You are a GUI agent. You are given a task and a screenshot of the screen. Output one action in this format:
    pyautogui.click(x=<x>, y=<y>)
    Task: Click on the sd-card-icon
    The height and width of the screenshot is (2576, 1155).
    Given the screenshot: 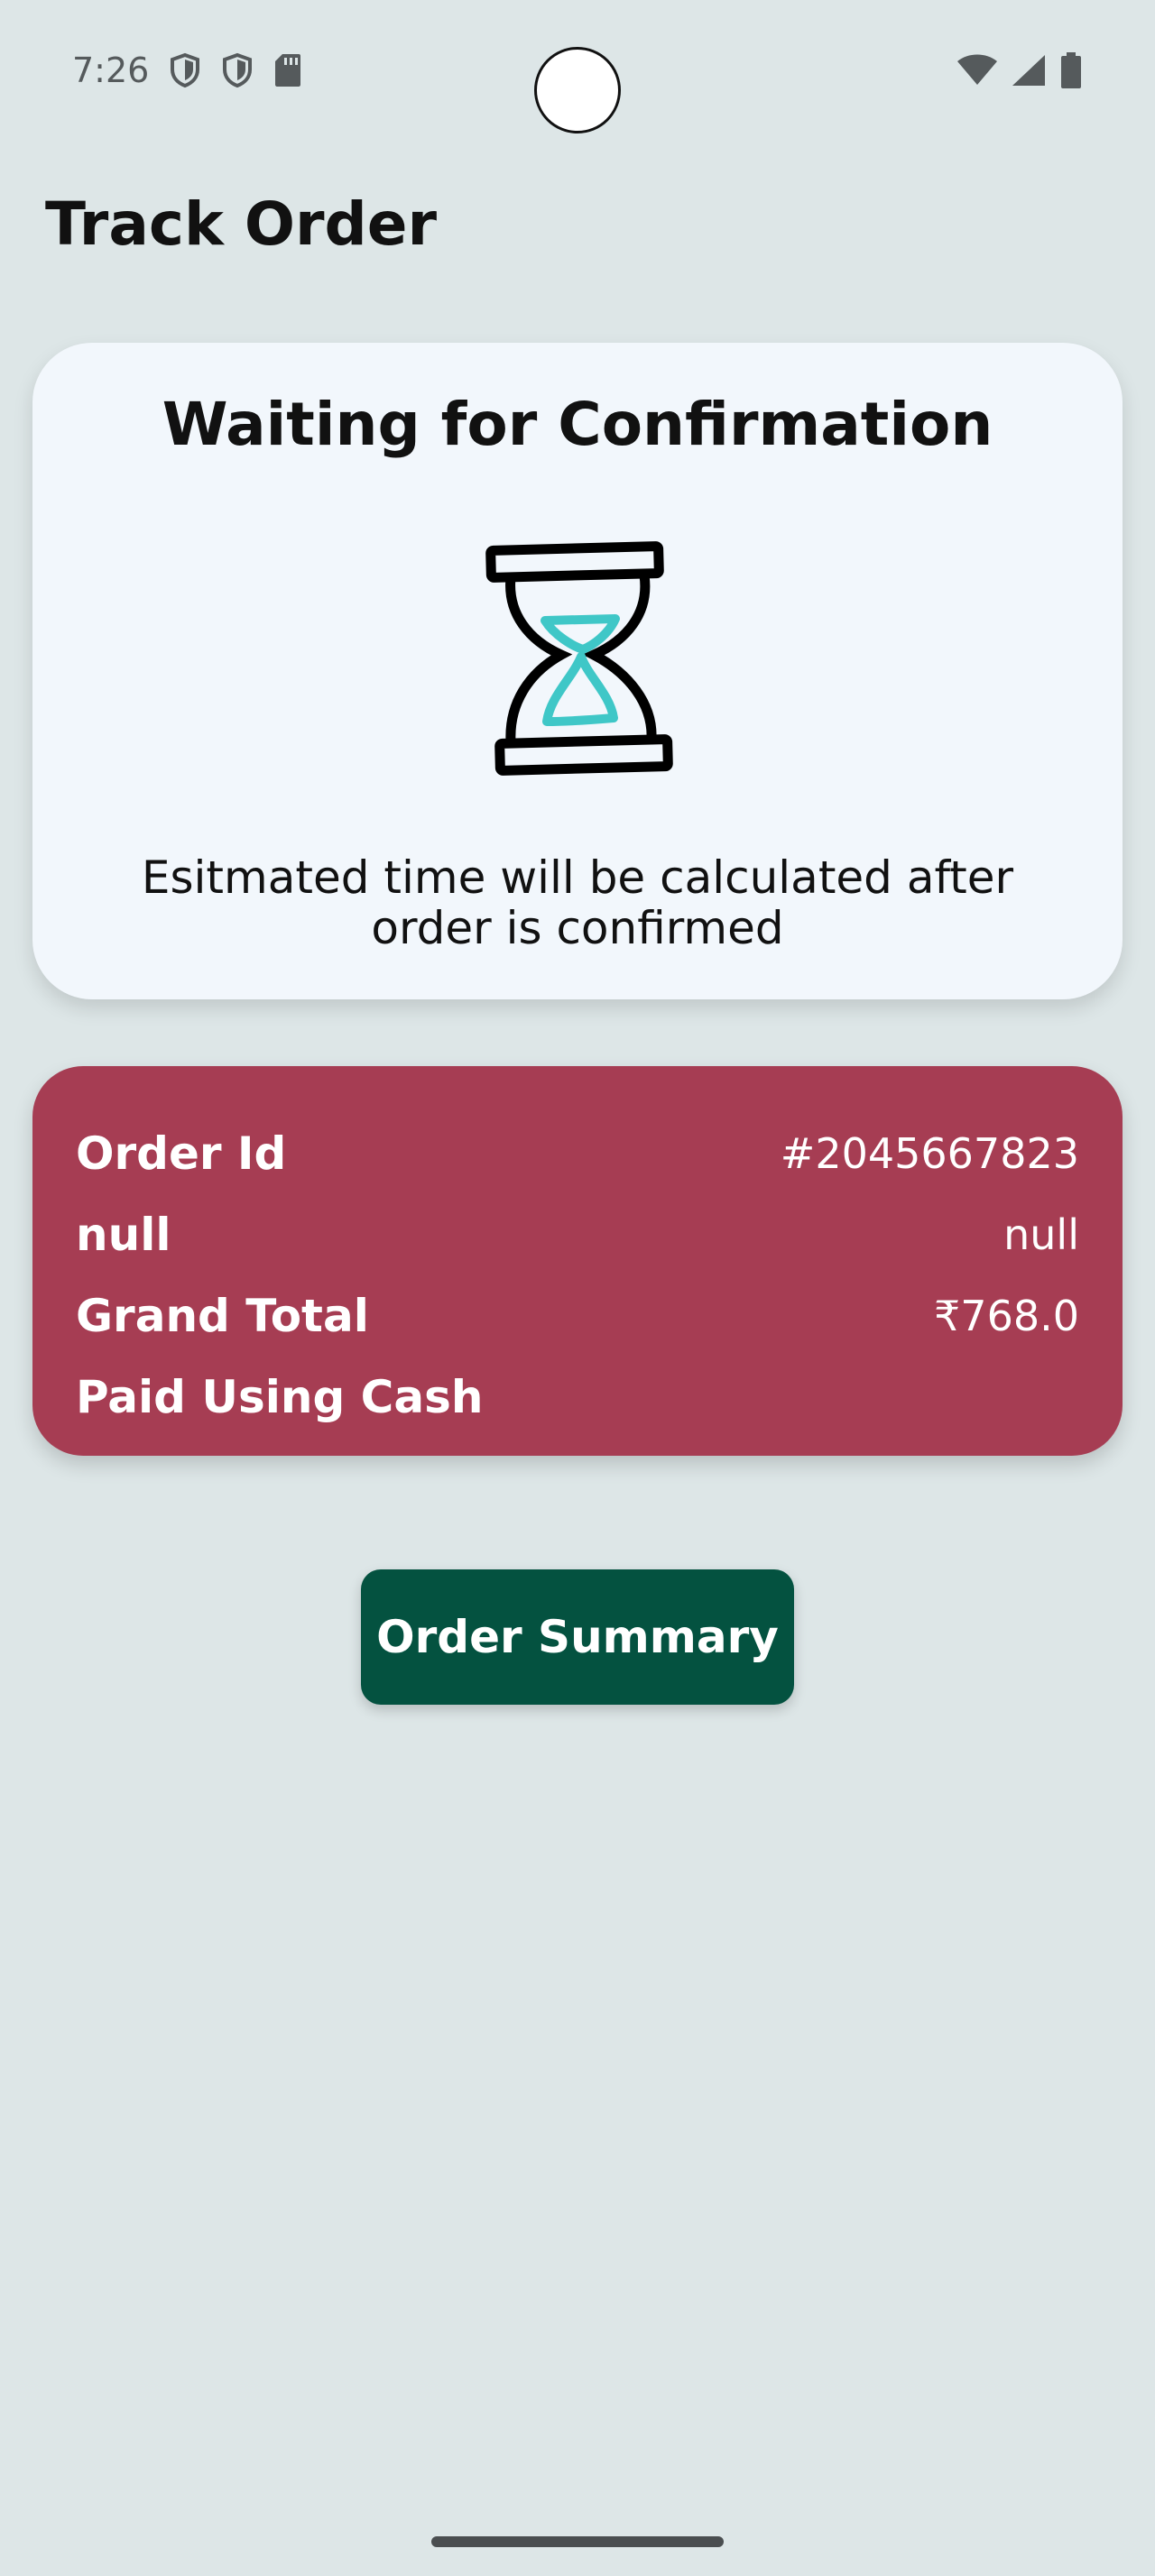 What is the action you would take?
    pyautogui.click(x=287, y=70)
    